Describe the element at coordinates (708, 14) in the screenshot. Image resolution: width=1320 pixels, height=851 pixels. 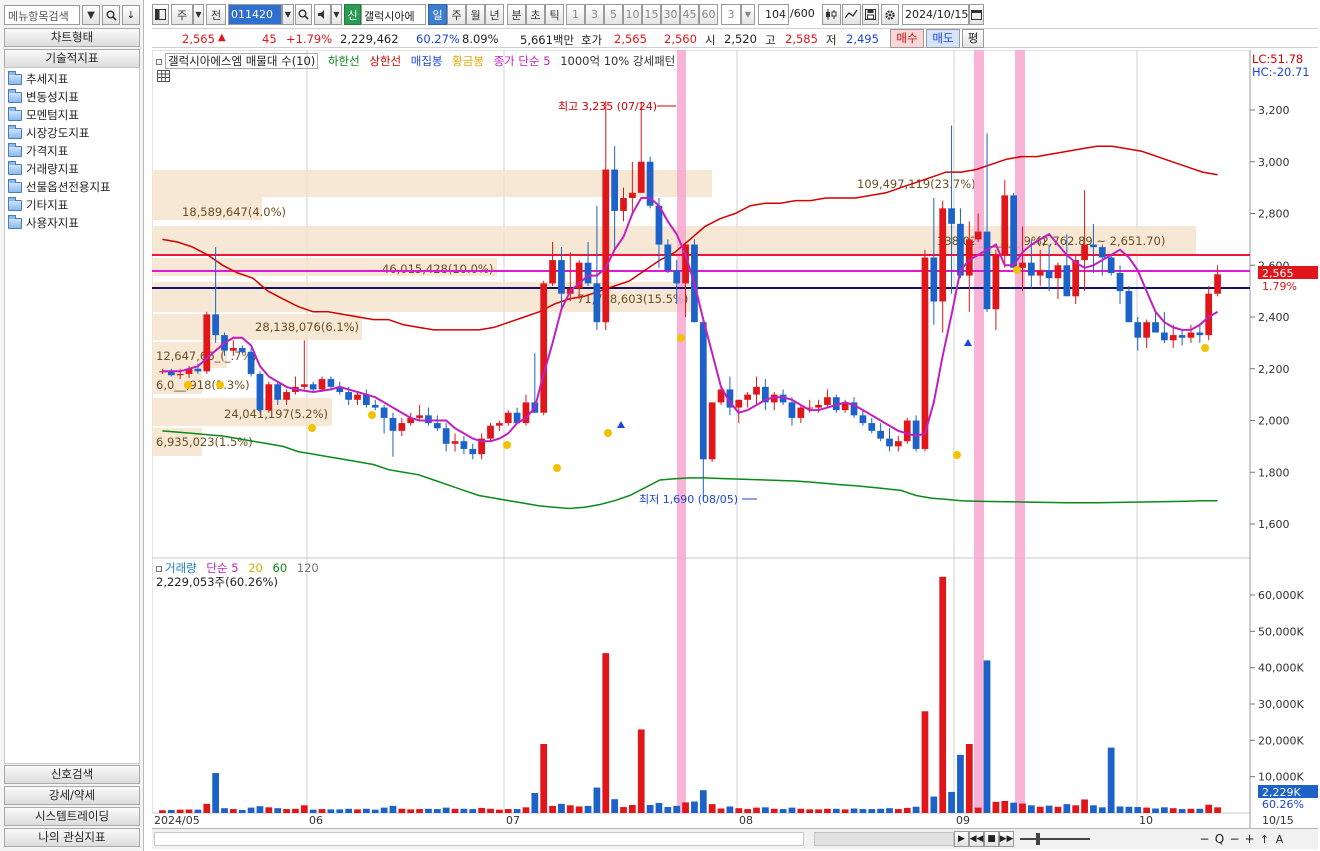
I see `minute-60: 60` at that location.